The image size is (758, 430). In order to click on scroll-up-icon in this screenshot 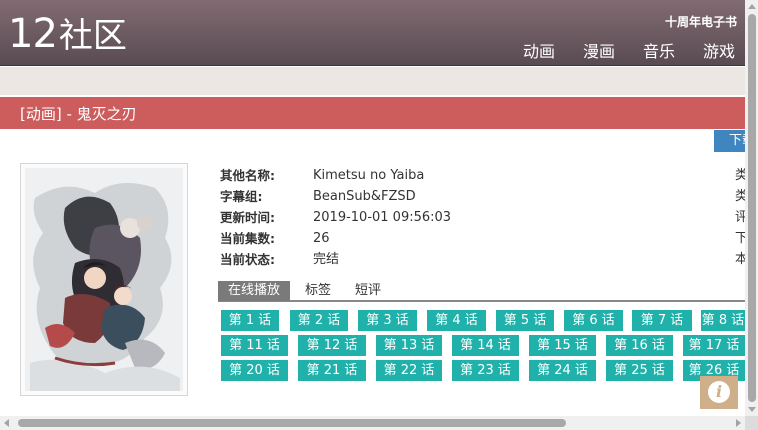, I will do `click(752, 6)`.